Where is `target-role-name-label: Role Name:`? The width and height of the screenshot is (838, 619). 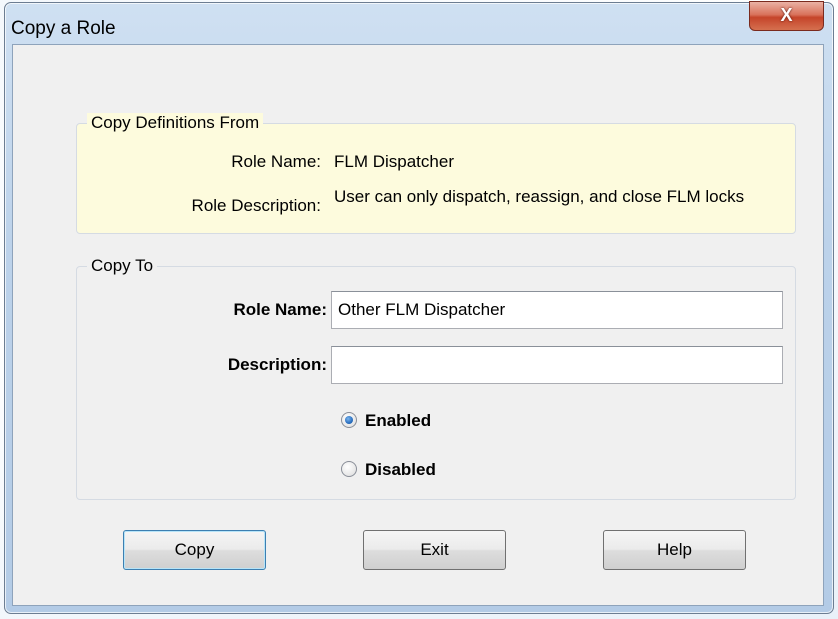
target-role-name-label: Role Name: is located at coordinates (280, 309).